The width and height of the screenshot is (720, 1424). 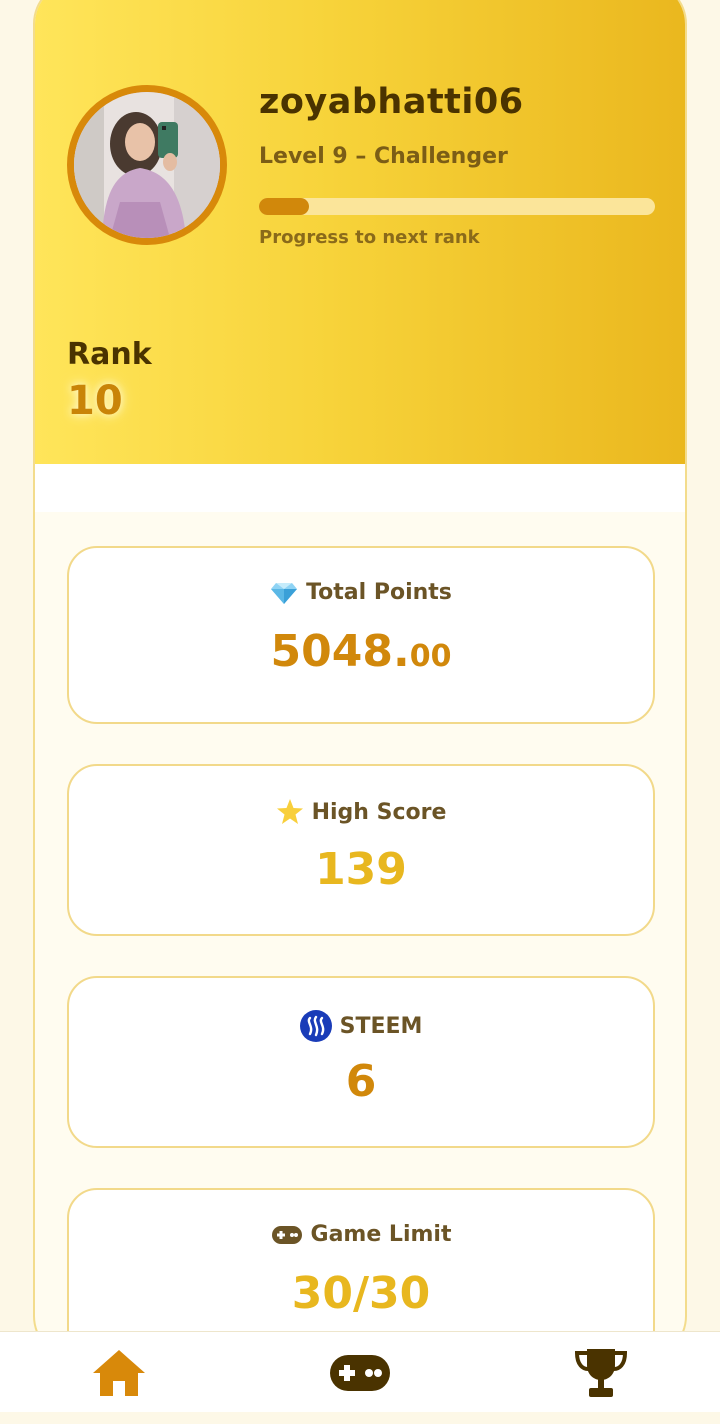 I want to click on game-limit-title: Game Limit, so click(x=361, y=1234).